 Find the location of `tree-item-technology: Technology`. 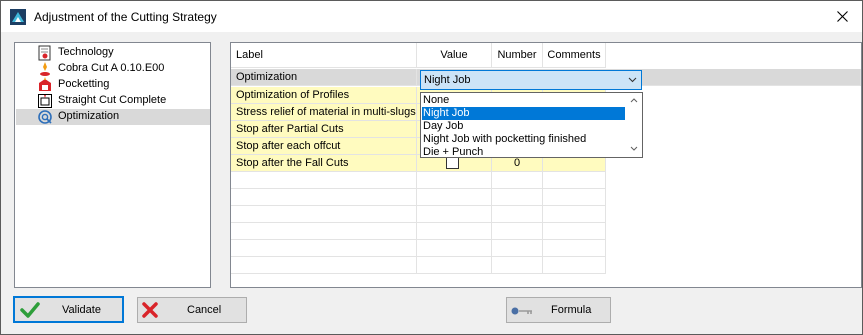

tree-item-technology: Technology is located at coordinates (113, 53).